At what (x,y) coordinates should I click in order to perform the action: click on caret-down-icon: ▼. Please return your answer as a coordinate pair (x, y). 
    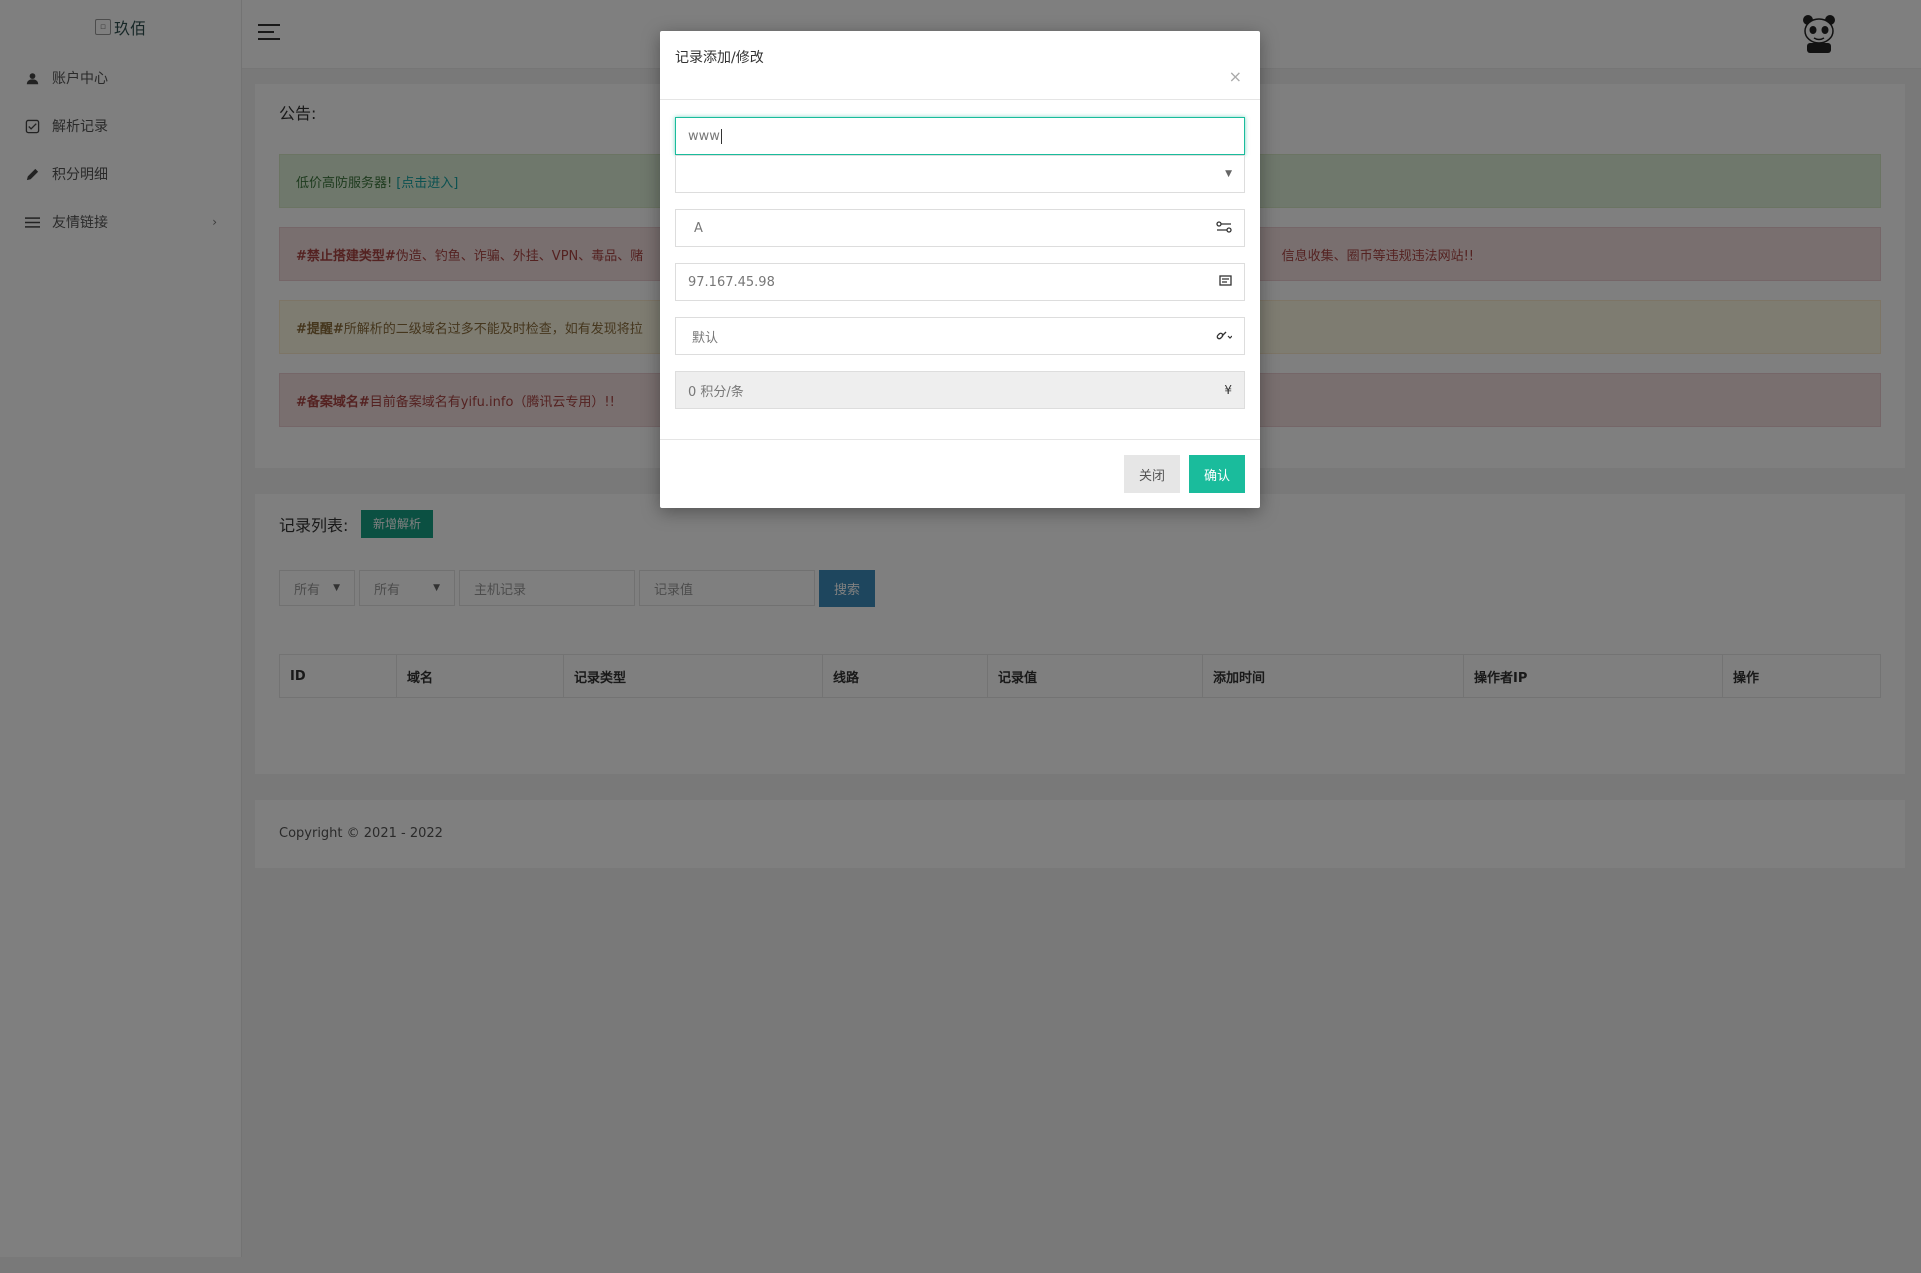
    Looking at the image, I should click on (1228, 174).